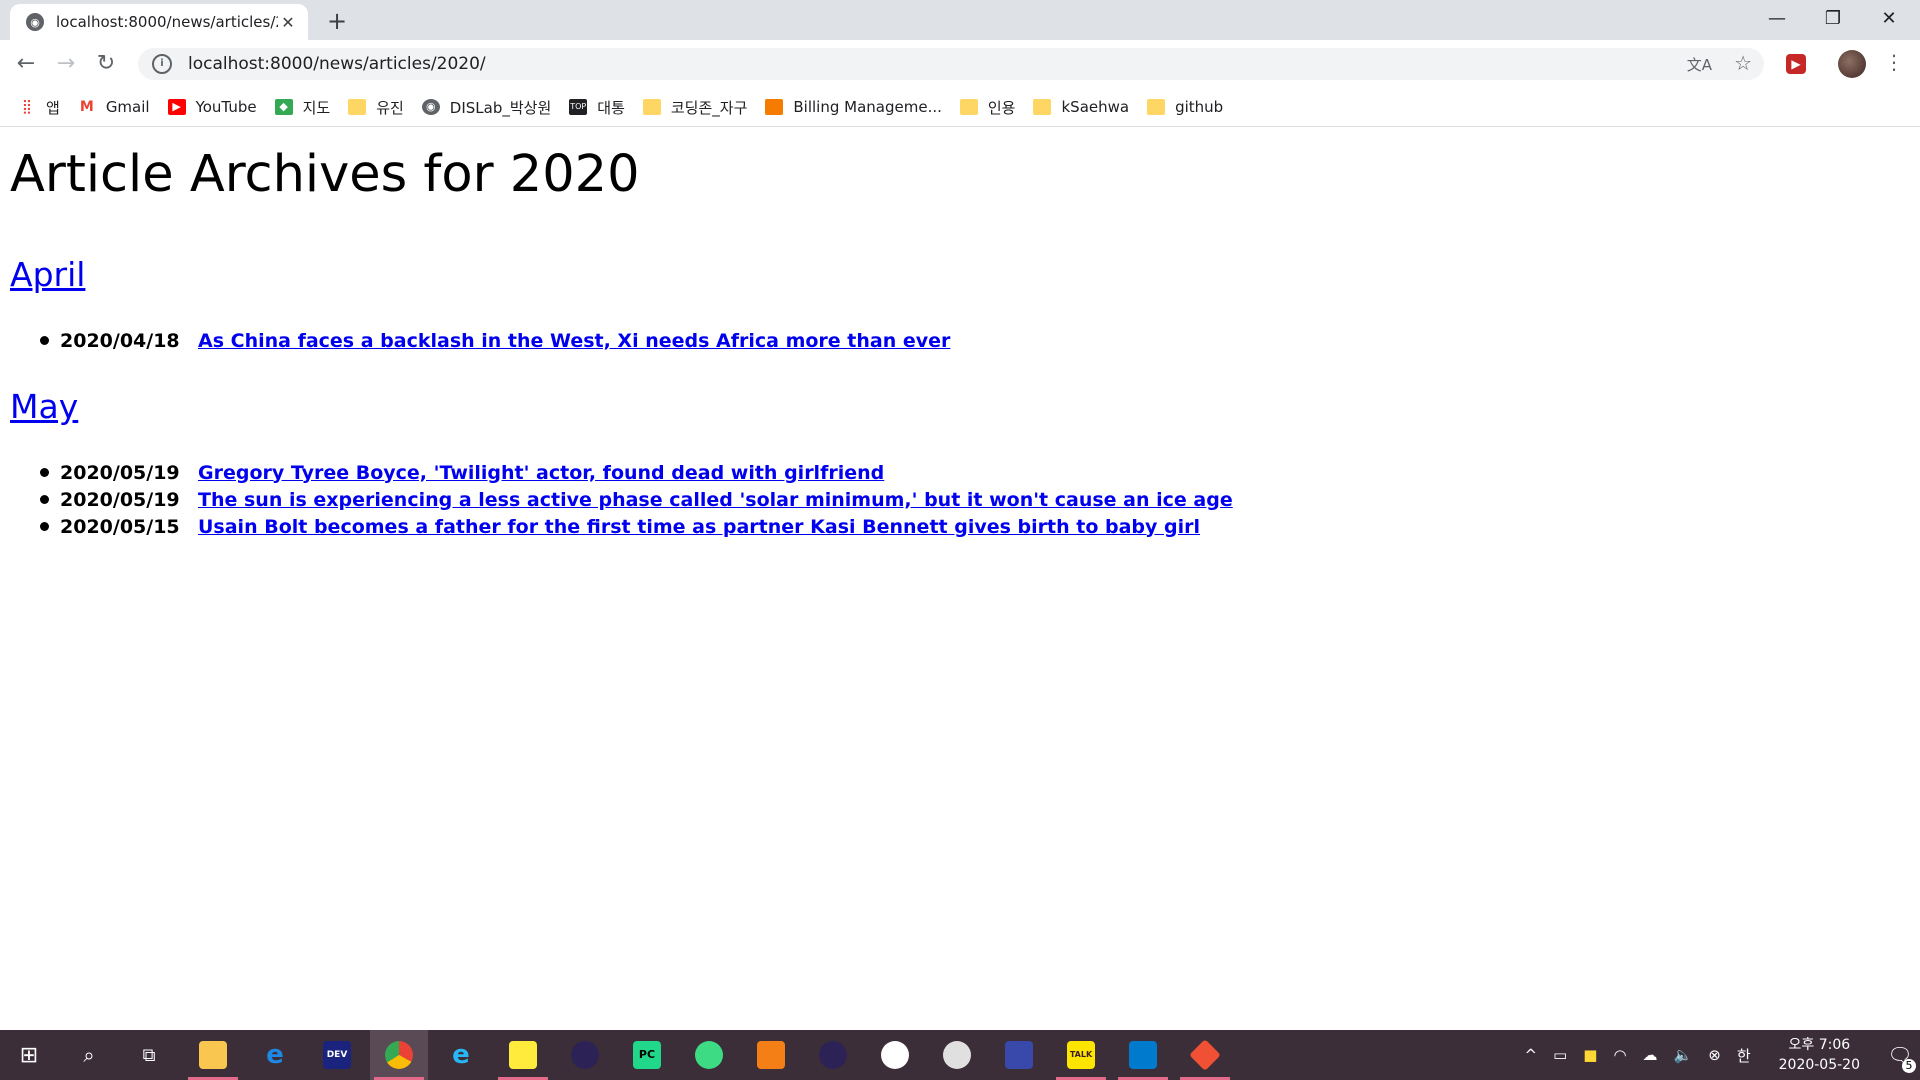  Describe the element at coordinates (1081, 107) in the screenshot. I see `bookmark-folder-ksaehwa: kSaehwa` at that location.